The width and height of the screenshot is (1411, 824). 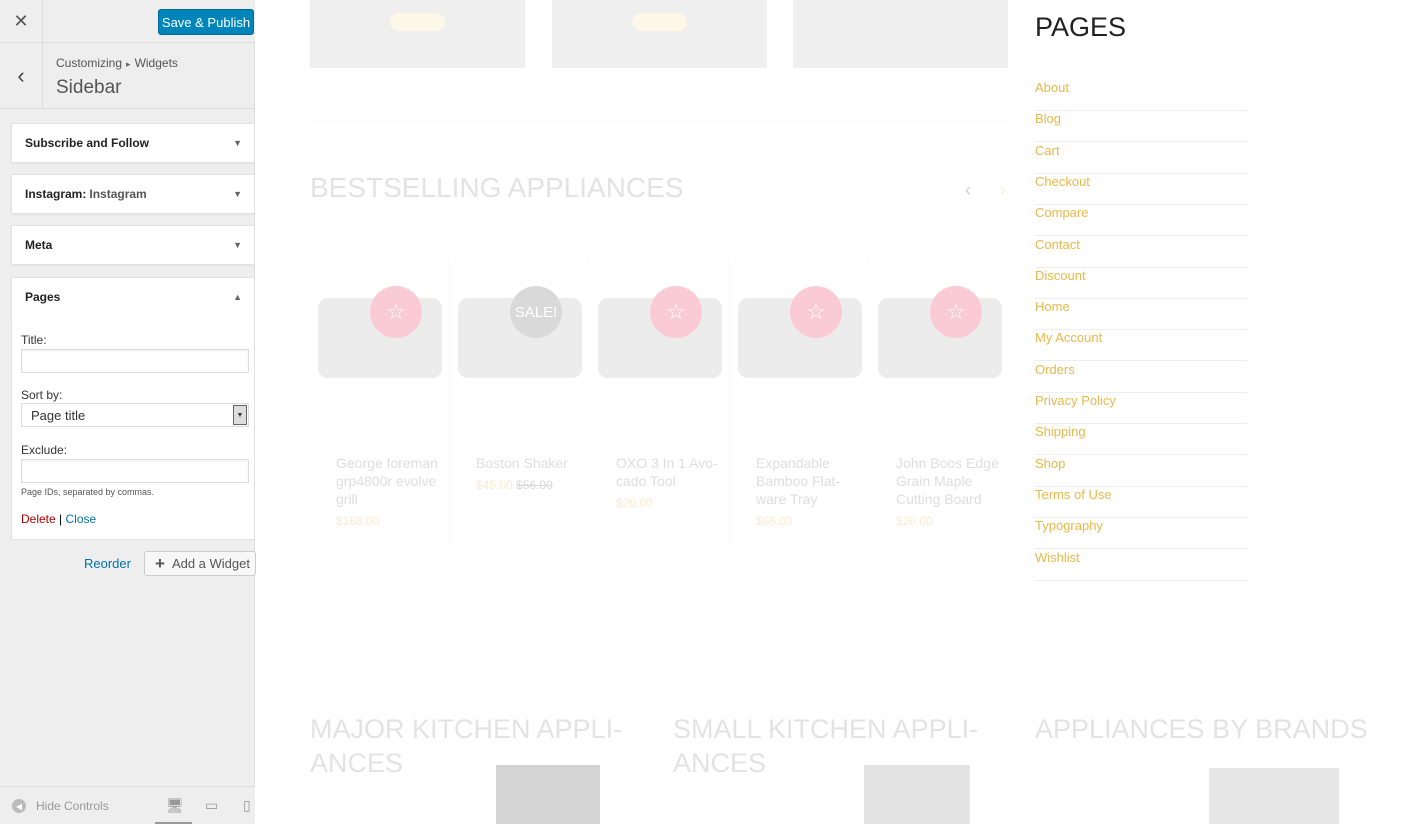 What do you see at coordinates (1141, 440) in the screenshot?
I see `page-link: Shipping` at bounding box center [1141, 440].